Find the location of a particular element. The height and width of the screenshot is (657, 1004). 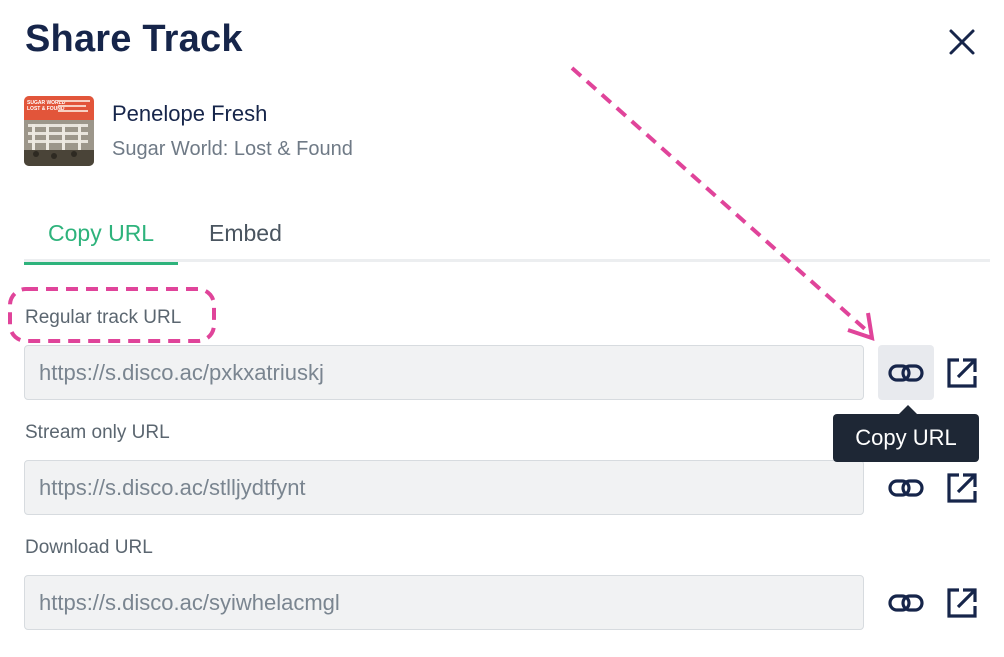

track-album: Sugar World: Lost & Found is located at coordinates (232, 149).